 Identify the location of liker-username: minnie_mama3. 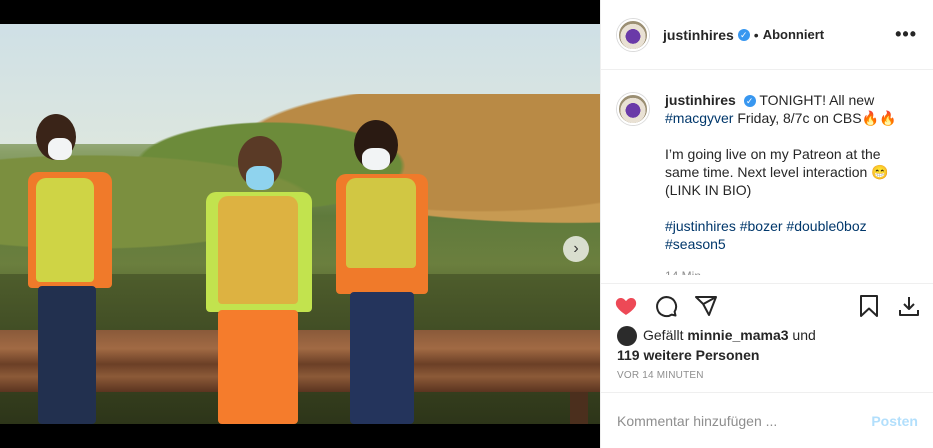
(737, 335).